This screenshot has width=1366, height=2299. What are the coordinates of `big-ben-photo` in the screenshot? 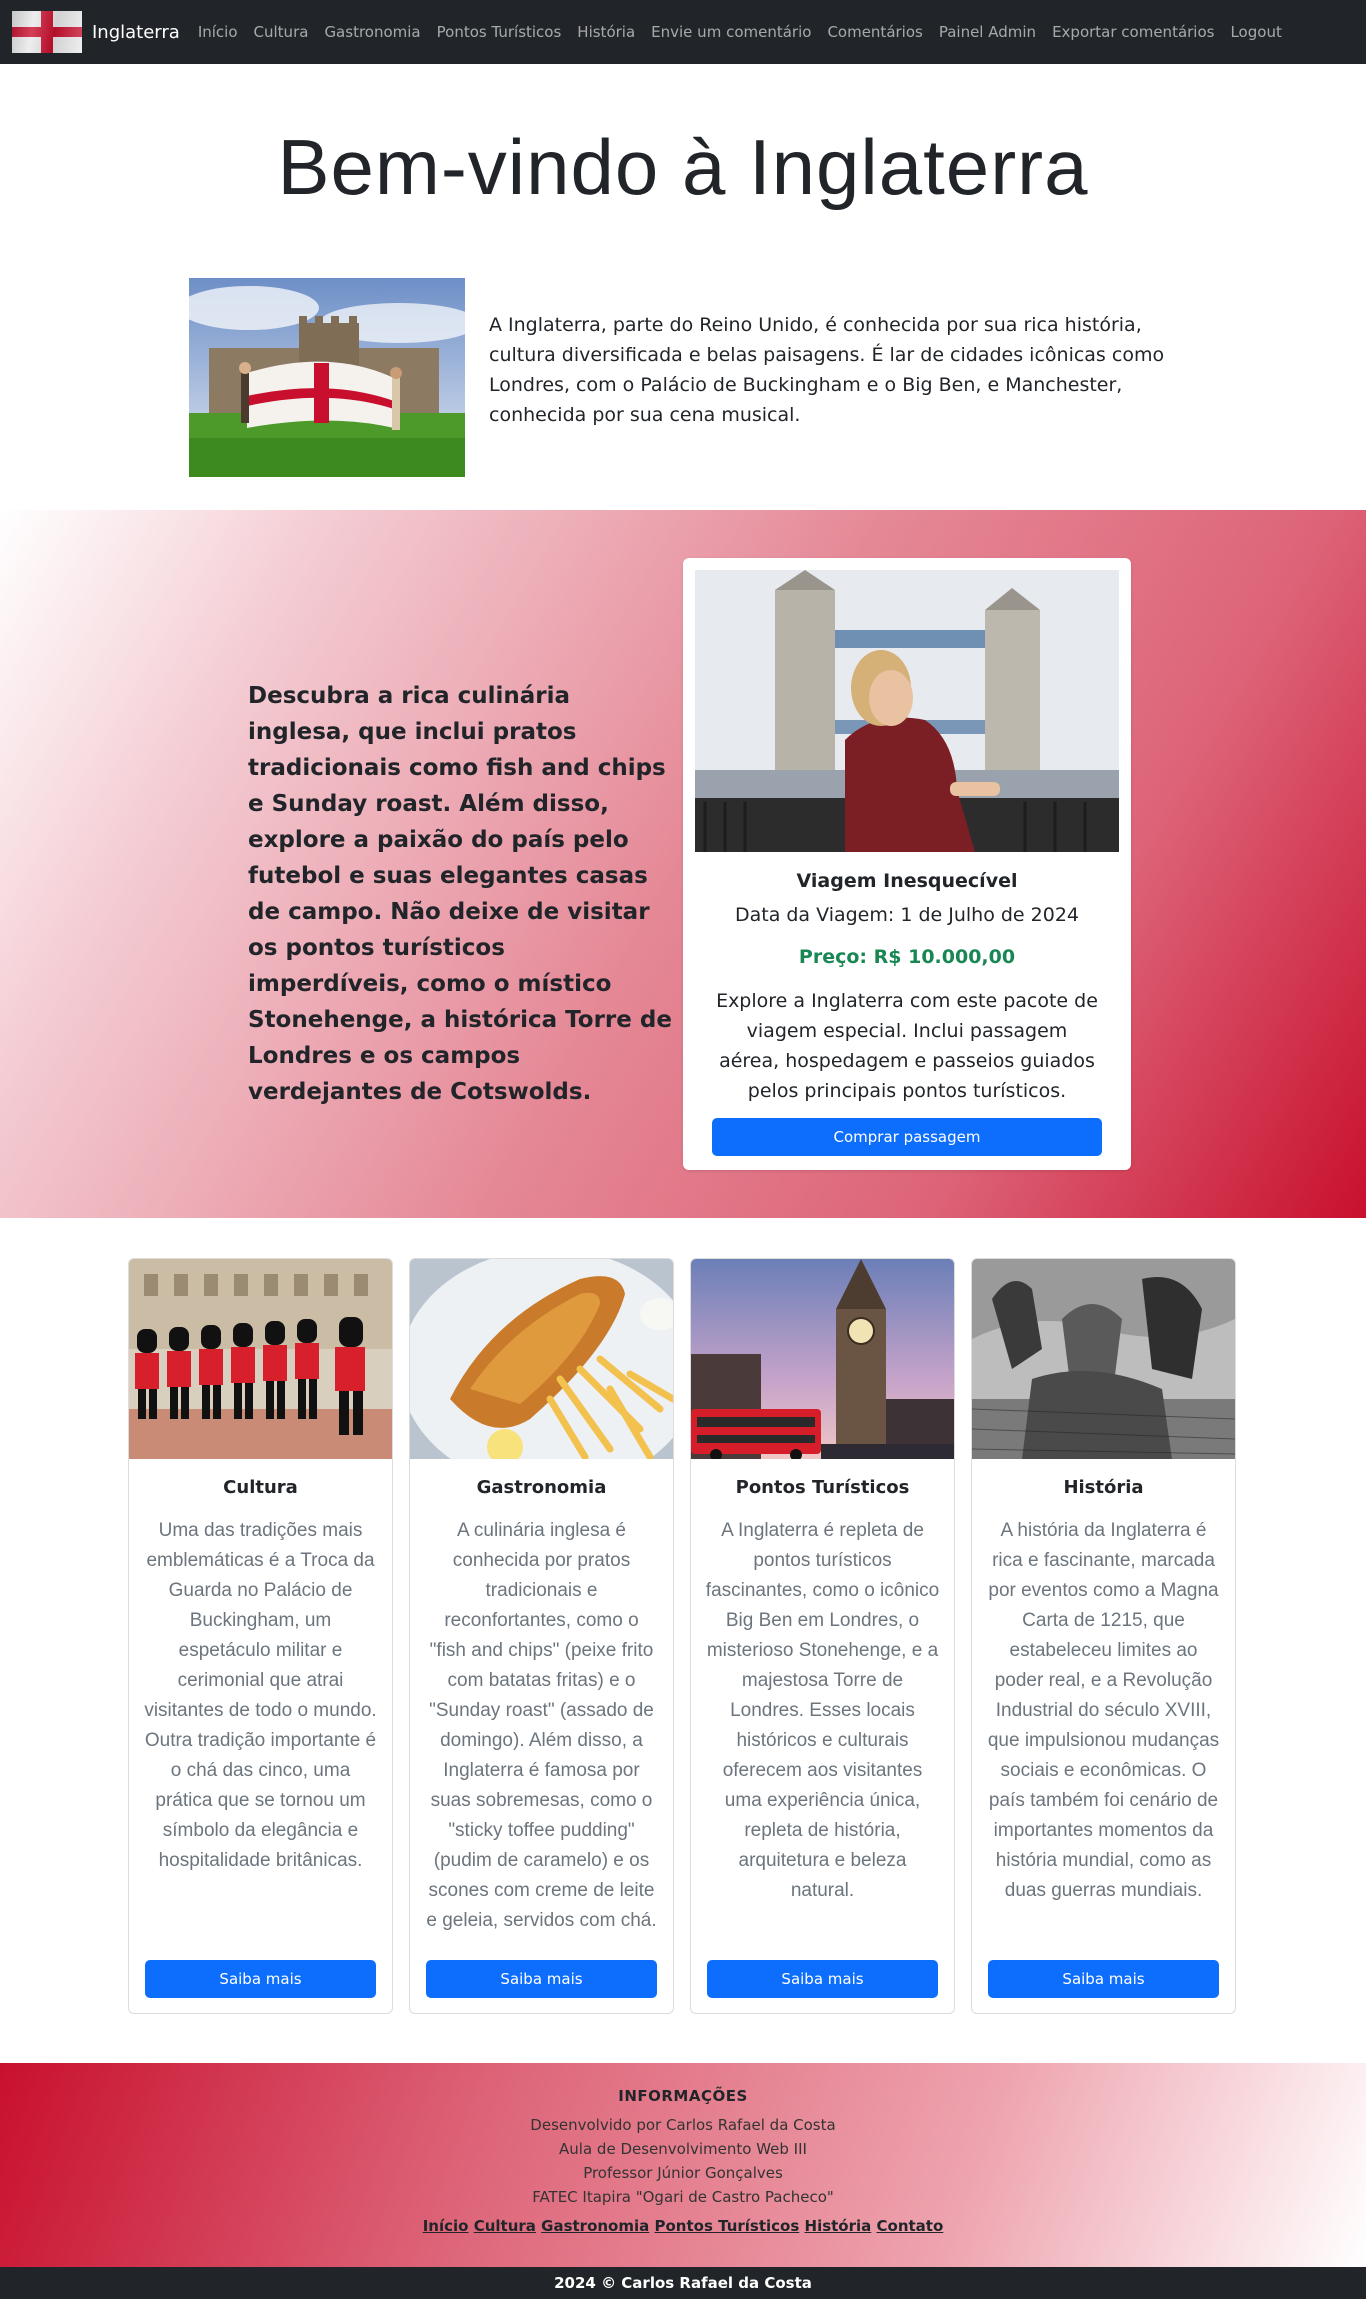 It's located at (822, 1359).